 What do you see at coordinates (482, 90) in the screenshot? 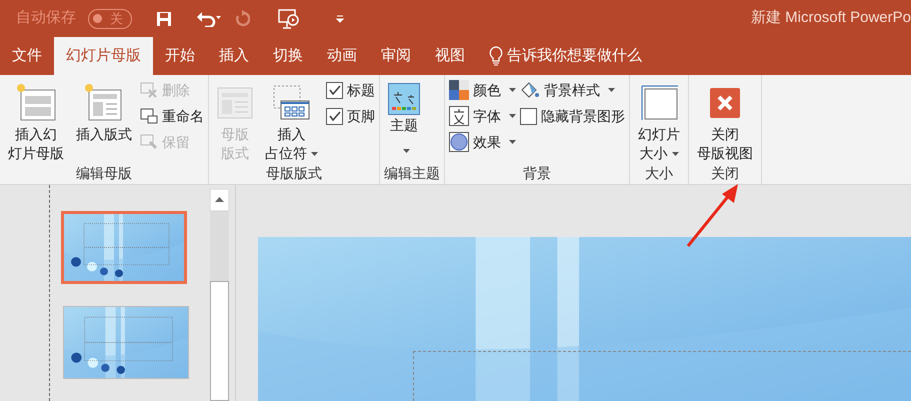
I see `ribbon-button: 颜色` at bounding box center [482, 90].